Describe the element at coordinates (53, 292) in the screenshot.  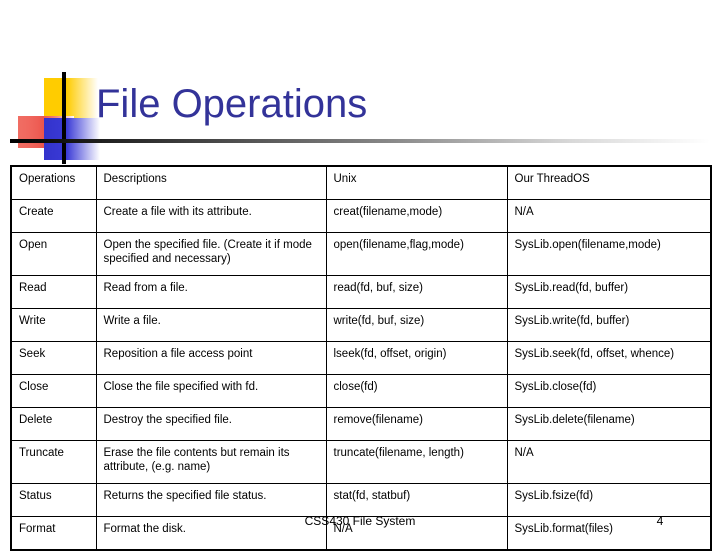
I see `cell-operation: Read` at that location.